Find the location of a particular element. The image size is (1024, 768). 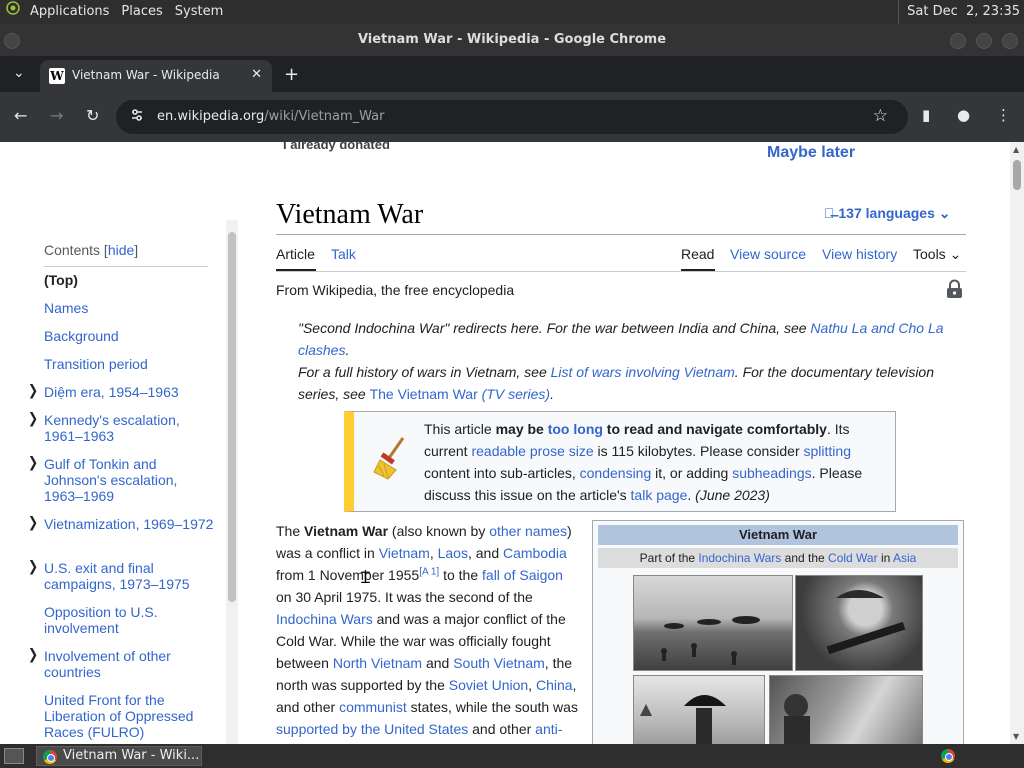

page-scrollbar: ▲ ▼ is located at coordinates (1017, 443).